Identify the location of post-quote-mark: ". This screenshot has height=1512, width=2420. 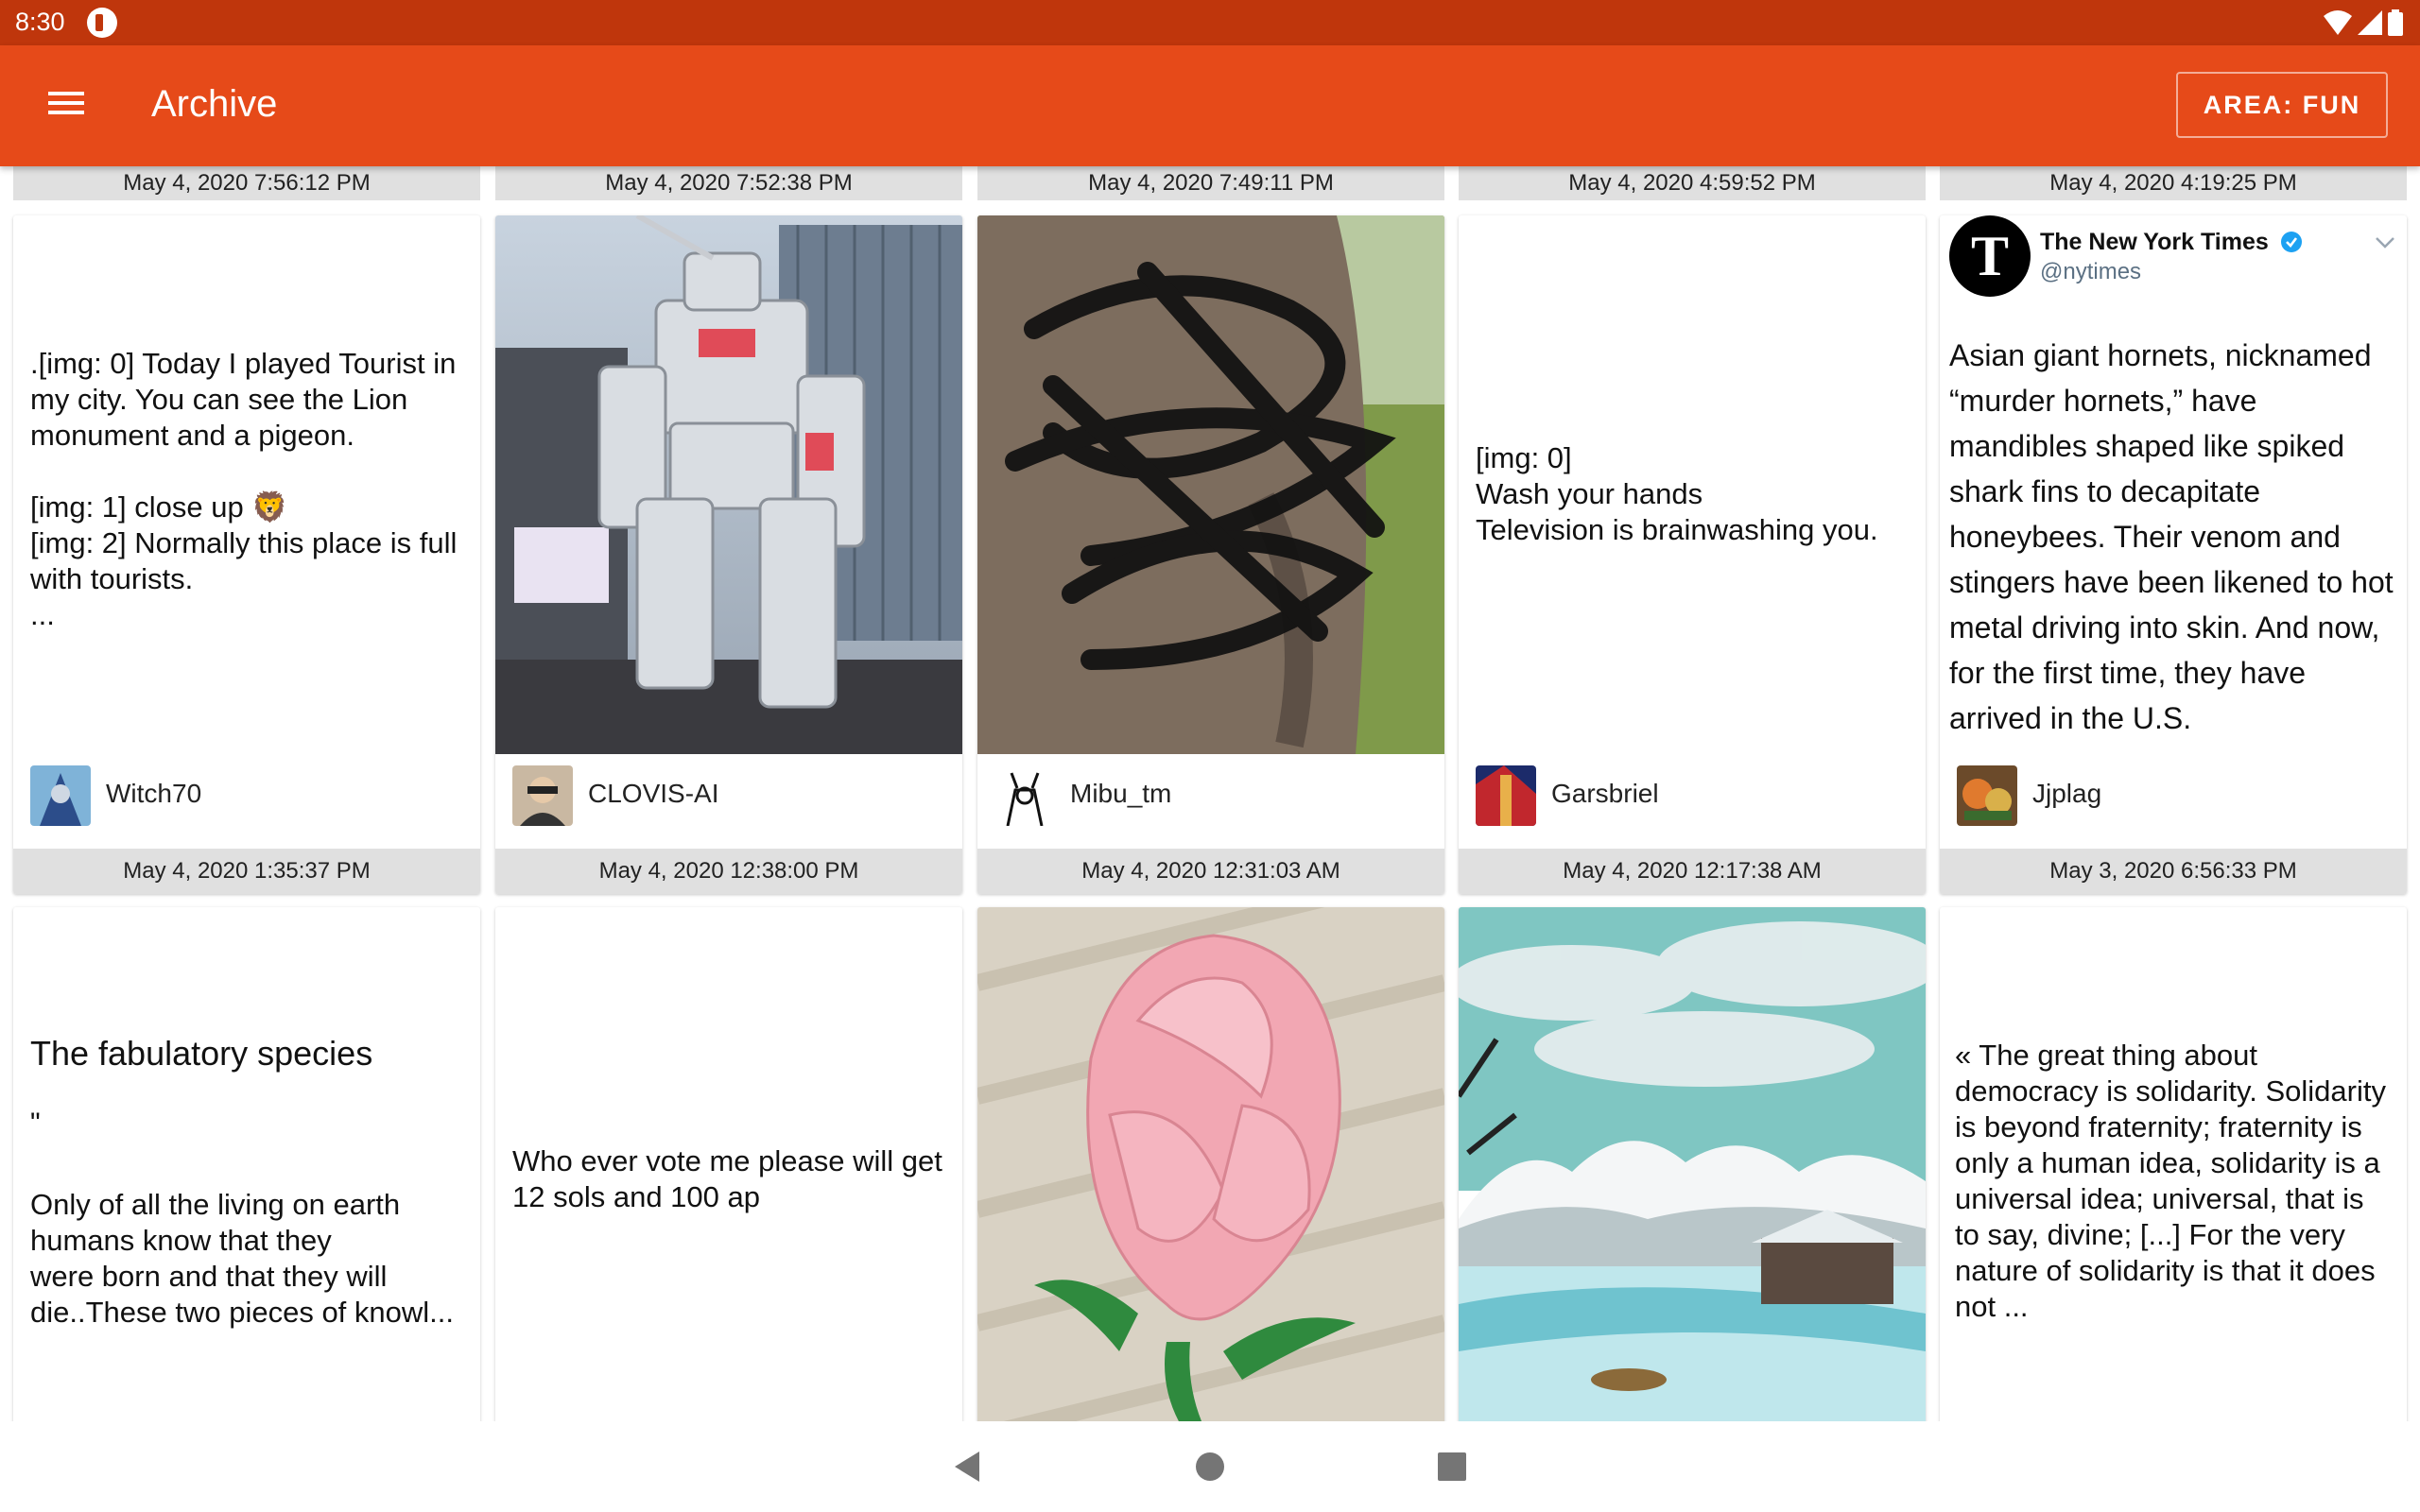
(35, 1123).